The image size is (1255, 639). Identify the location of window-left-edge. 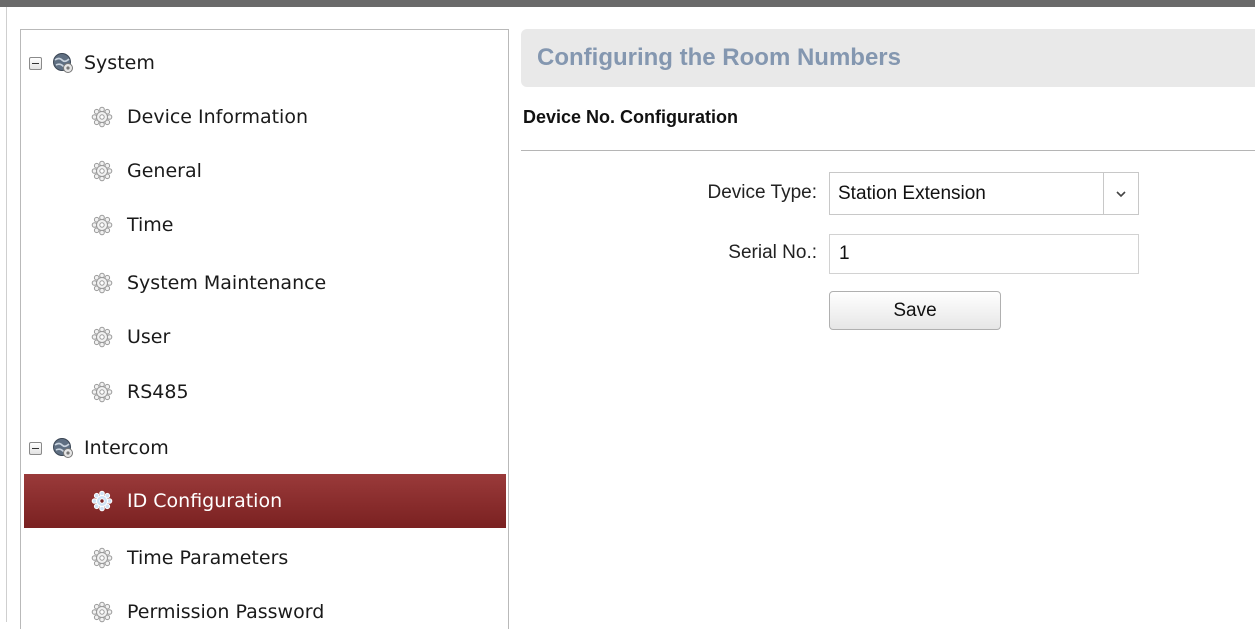
(6, 314).